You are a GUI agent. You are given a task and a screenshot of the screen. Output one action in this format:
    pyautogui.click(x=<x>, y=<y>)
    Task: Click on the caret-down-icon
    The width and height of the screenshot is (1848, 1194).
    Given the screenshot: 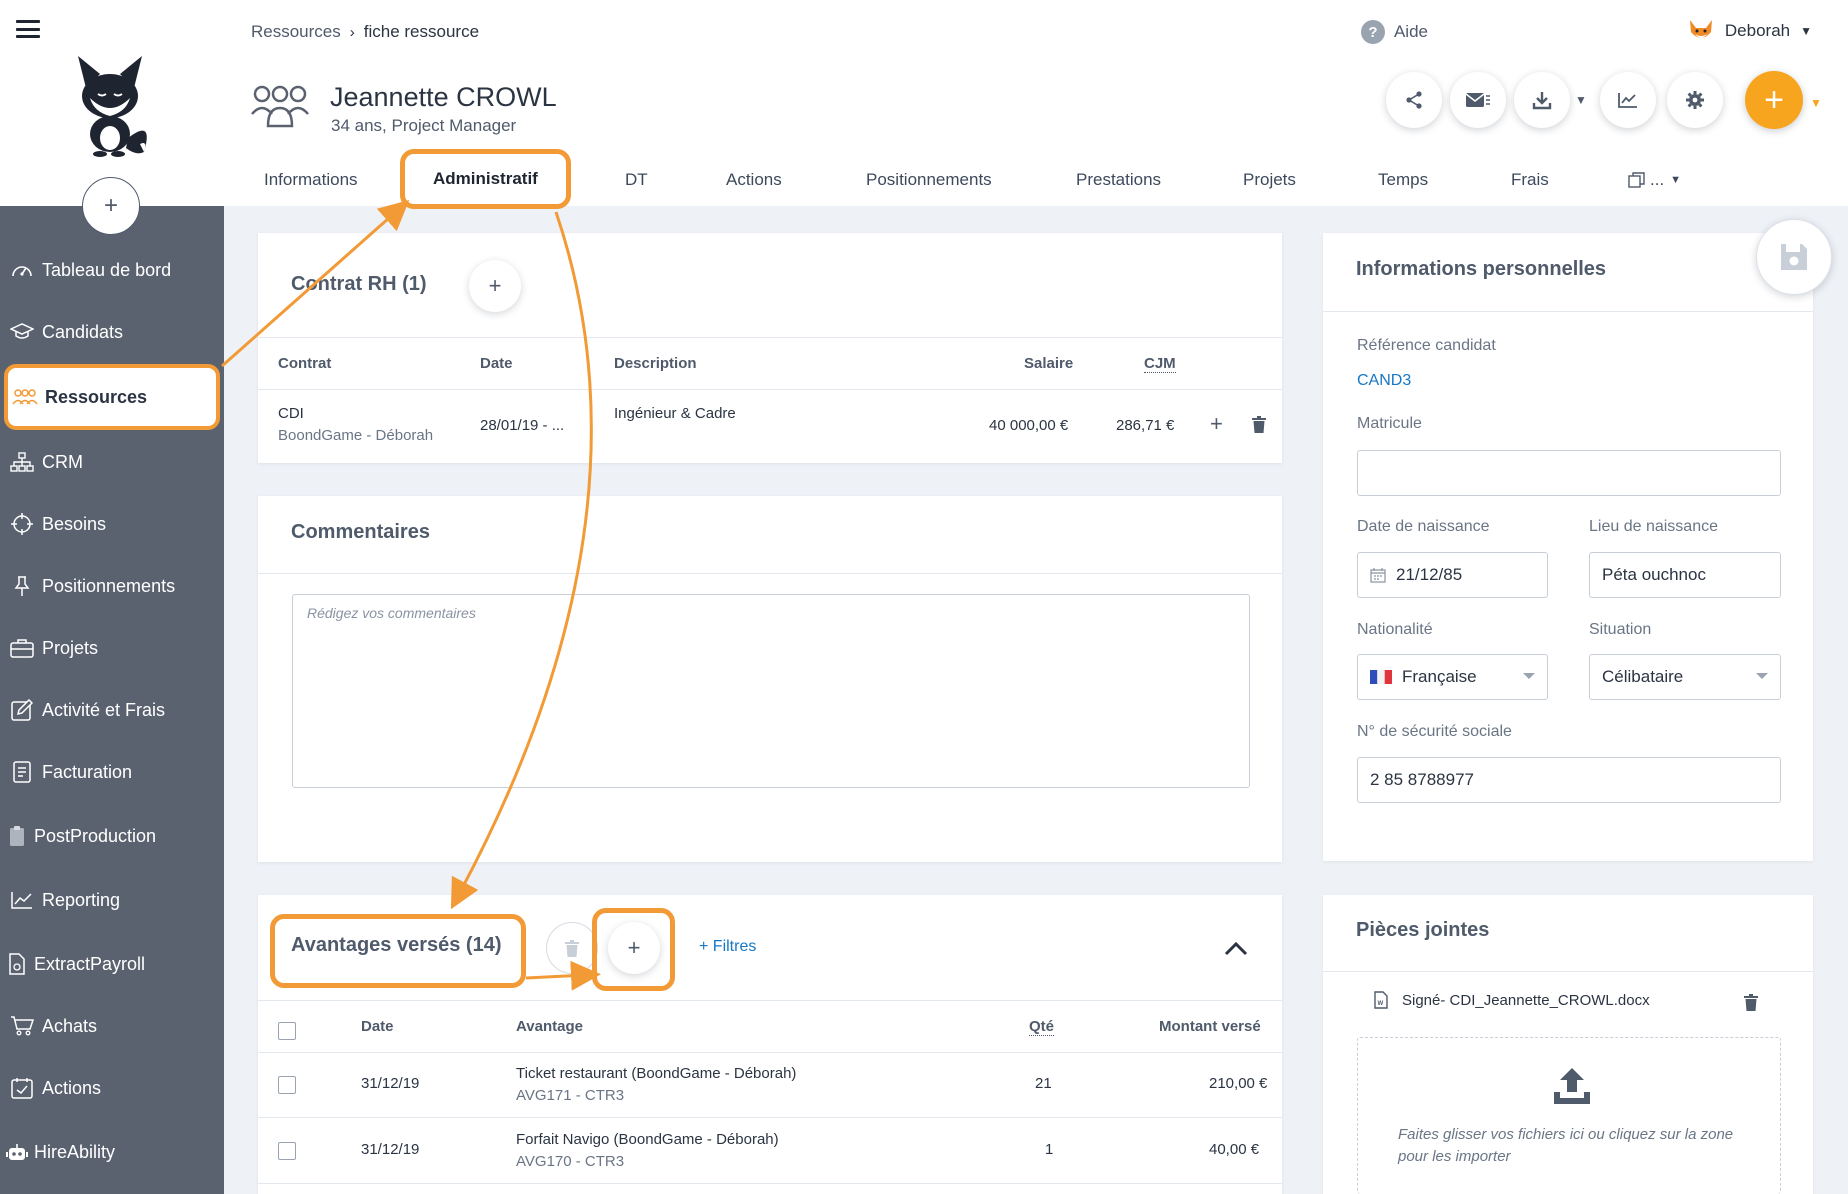 What is the action you would take?
    pyautogui.click(x=1762, y=676)
    